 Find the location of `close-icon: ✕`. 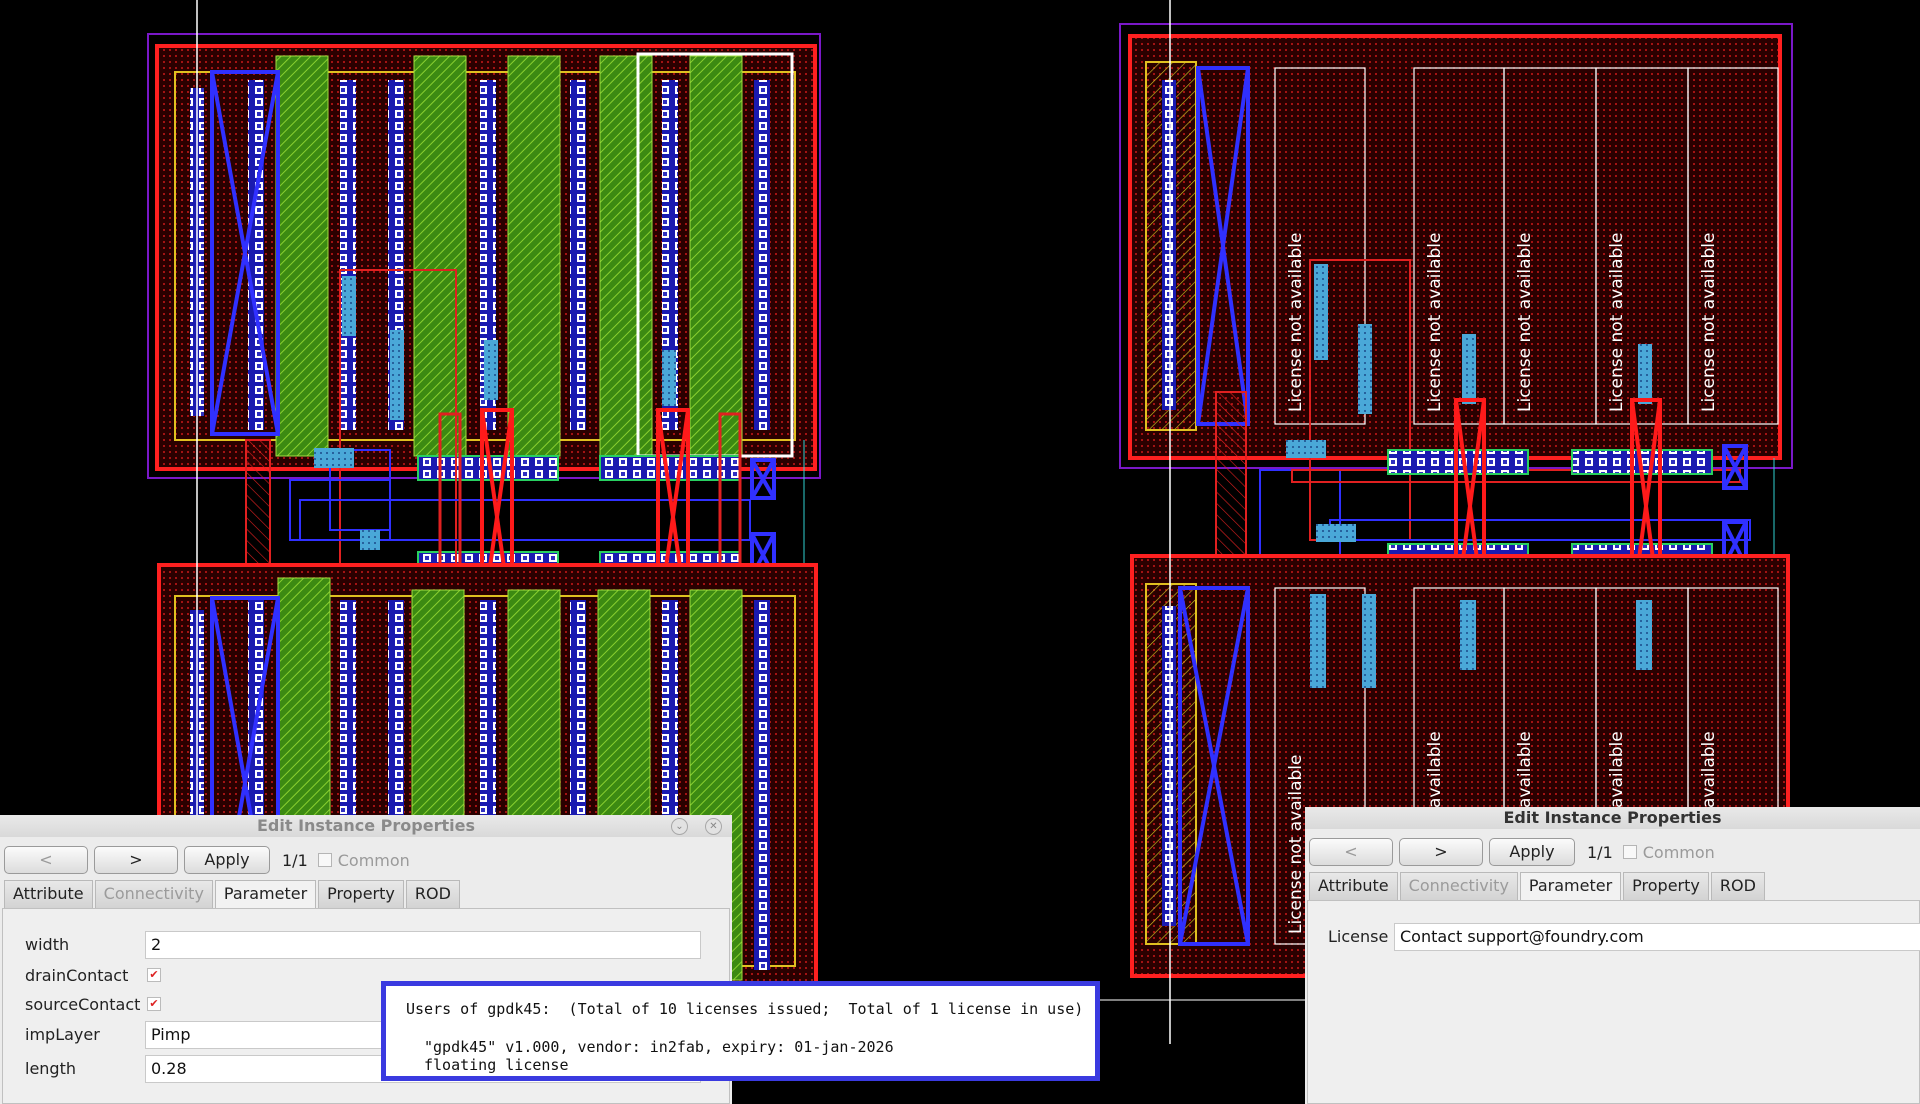

close-icon: ✕ is located at coordinates (713, 826).